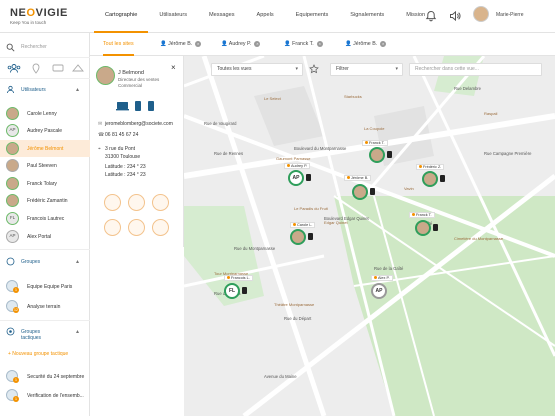  Describe the element at coordinates (455, 16) in the screenshot. I see `speaker-icon` at that location.